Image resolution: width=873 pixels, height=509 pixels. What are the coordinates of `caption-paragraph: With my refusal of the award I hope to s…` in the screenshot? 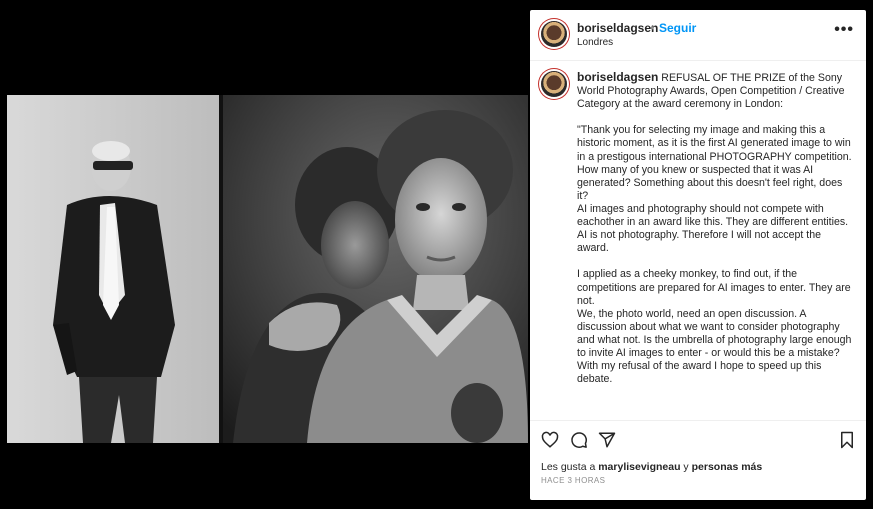 It's located at (699, 373).